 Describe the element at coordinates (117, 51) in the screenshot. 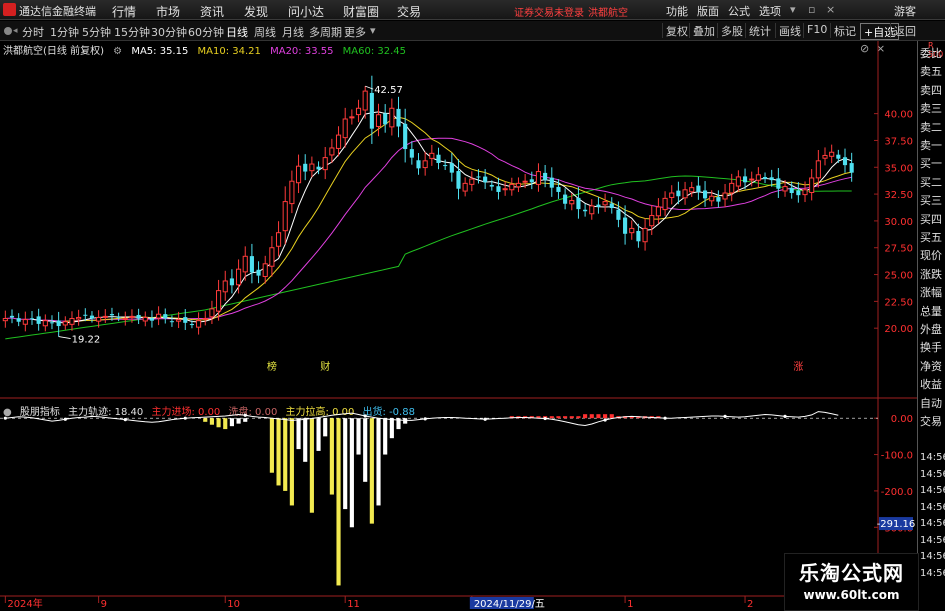

I see `settings-gear-icon: ⚙` at that location.